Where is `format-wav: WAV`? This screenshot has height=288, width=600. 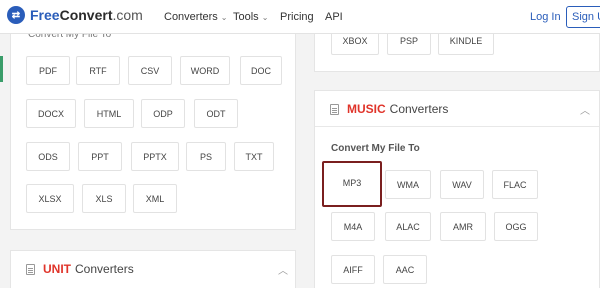
format-wav: WAV is located at coordinates (462, 184).